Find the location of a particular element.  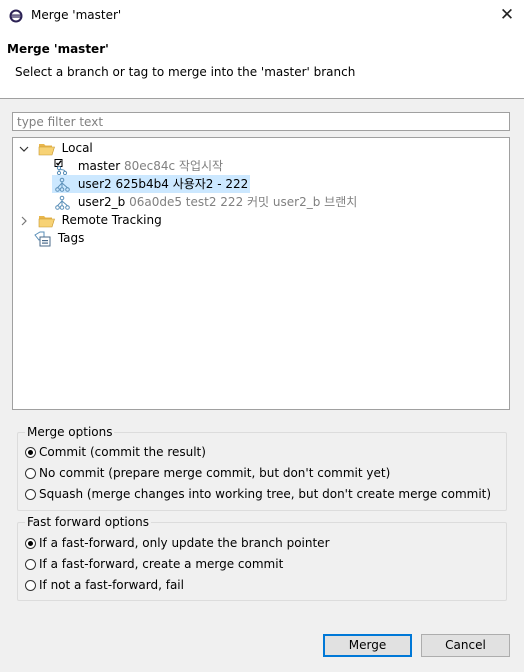

tree-node-local: Local is located at coordinates (55, 148).